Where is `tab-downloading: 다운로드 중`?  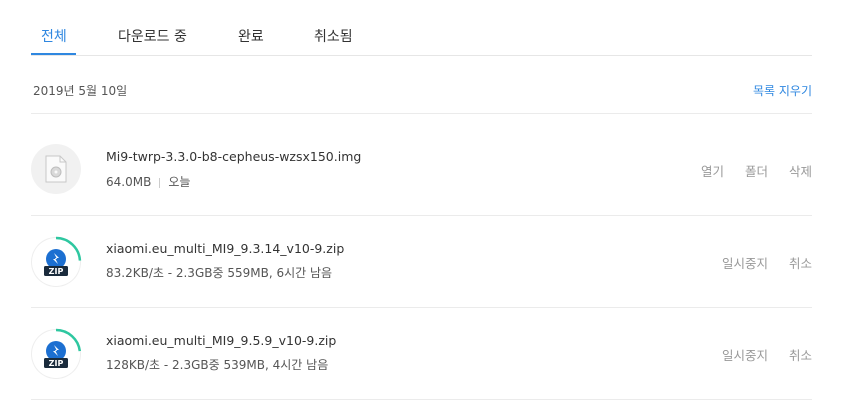
tab-downloading: 다운로드 중 is located at coordinates (152, 36).